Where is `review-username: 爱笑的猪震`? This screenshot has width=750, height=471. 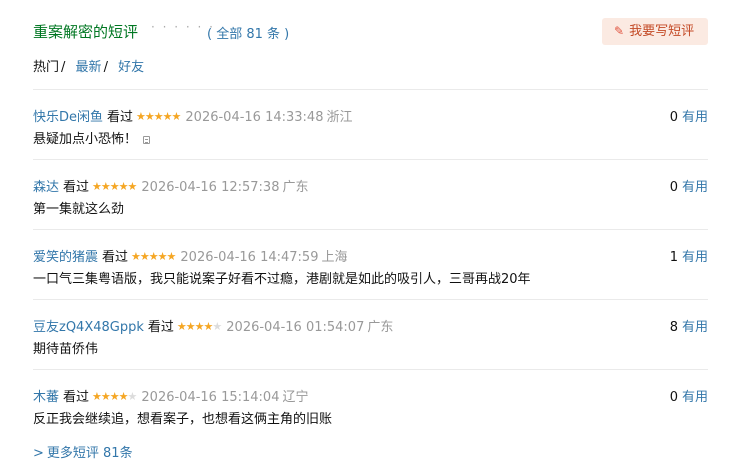
review-username: 爱笑的猪震 is located at coordinates (65, 257).